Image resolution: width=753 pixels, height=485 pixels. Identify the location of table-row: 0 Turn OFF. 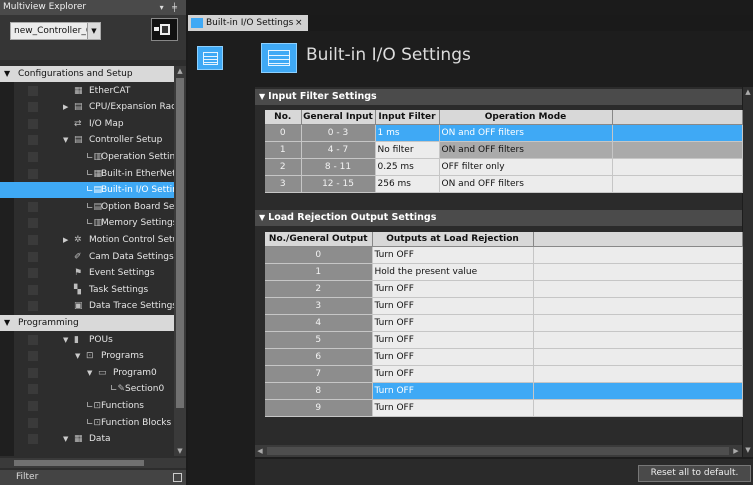
(504, 255).